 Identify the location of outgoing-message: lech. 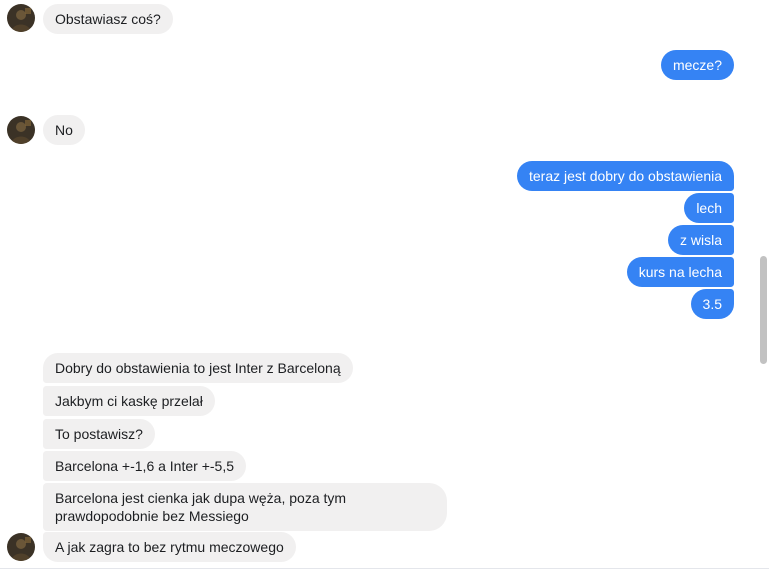
(709, 208).